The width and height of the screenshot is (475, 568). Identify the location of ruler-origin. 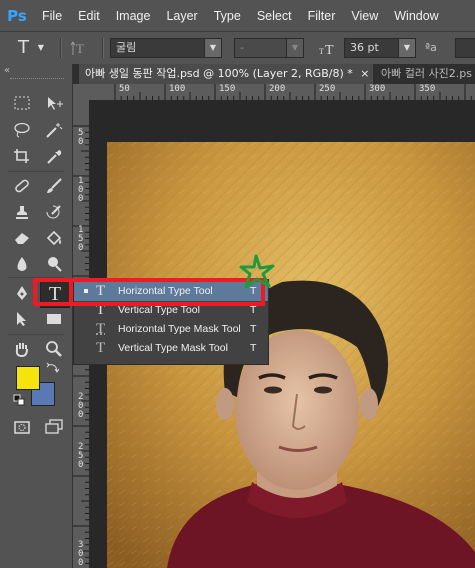
(81, 92).